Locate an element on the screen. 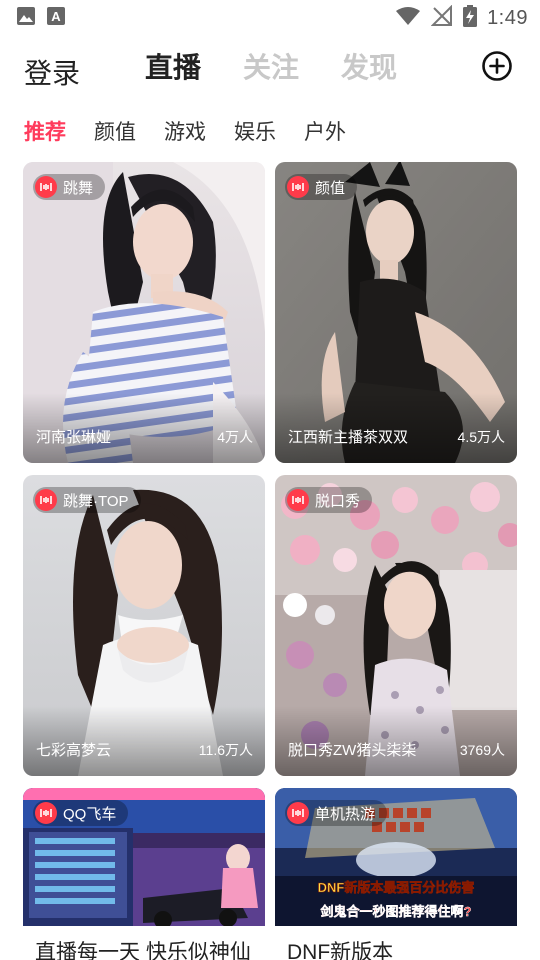 The image size is (540, 960). category-badge: 跳舞·TOP is located at coordinates (87, 500).